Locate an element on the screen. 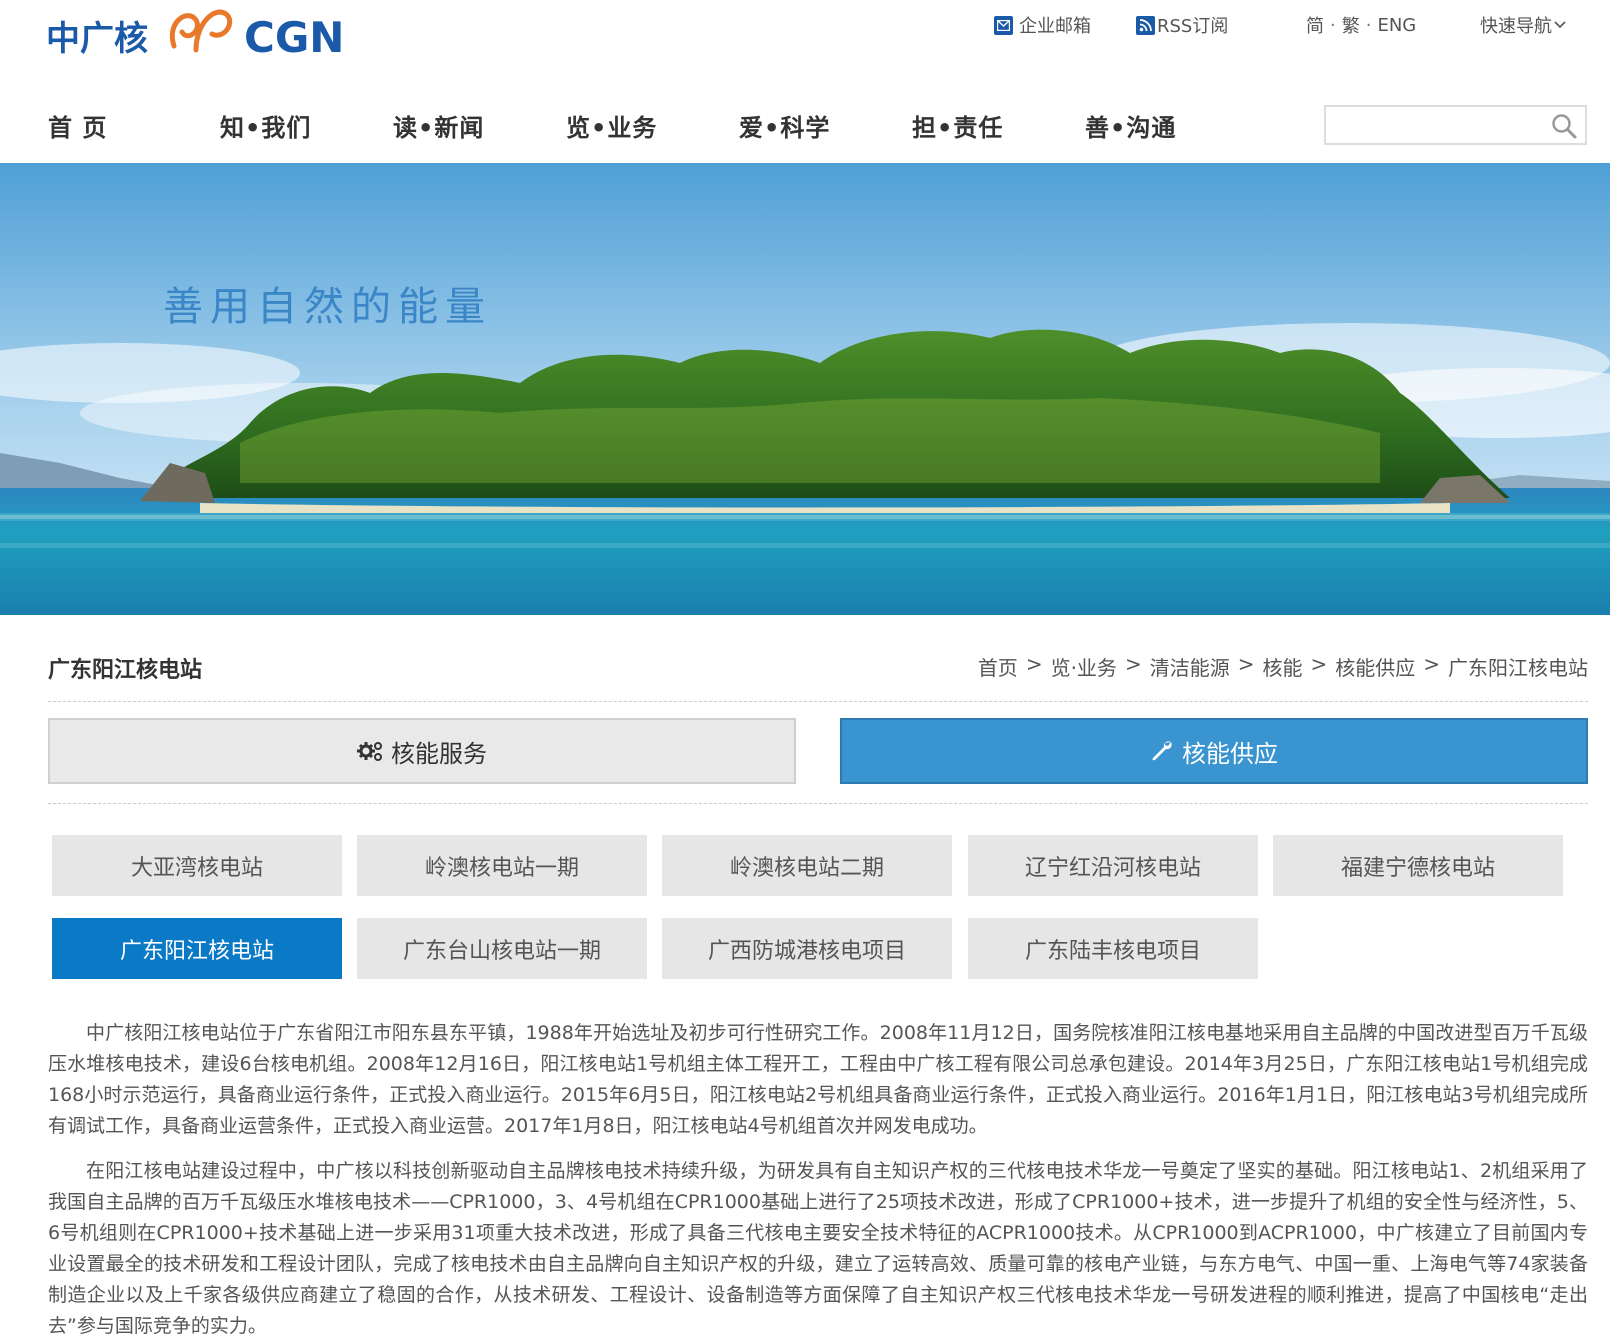  rss-label: RSS订阅 is located at coordinates (1193, 26).